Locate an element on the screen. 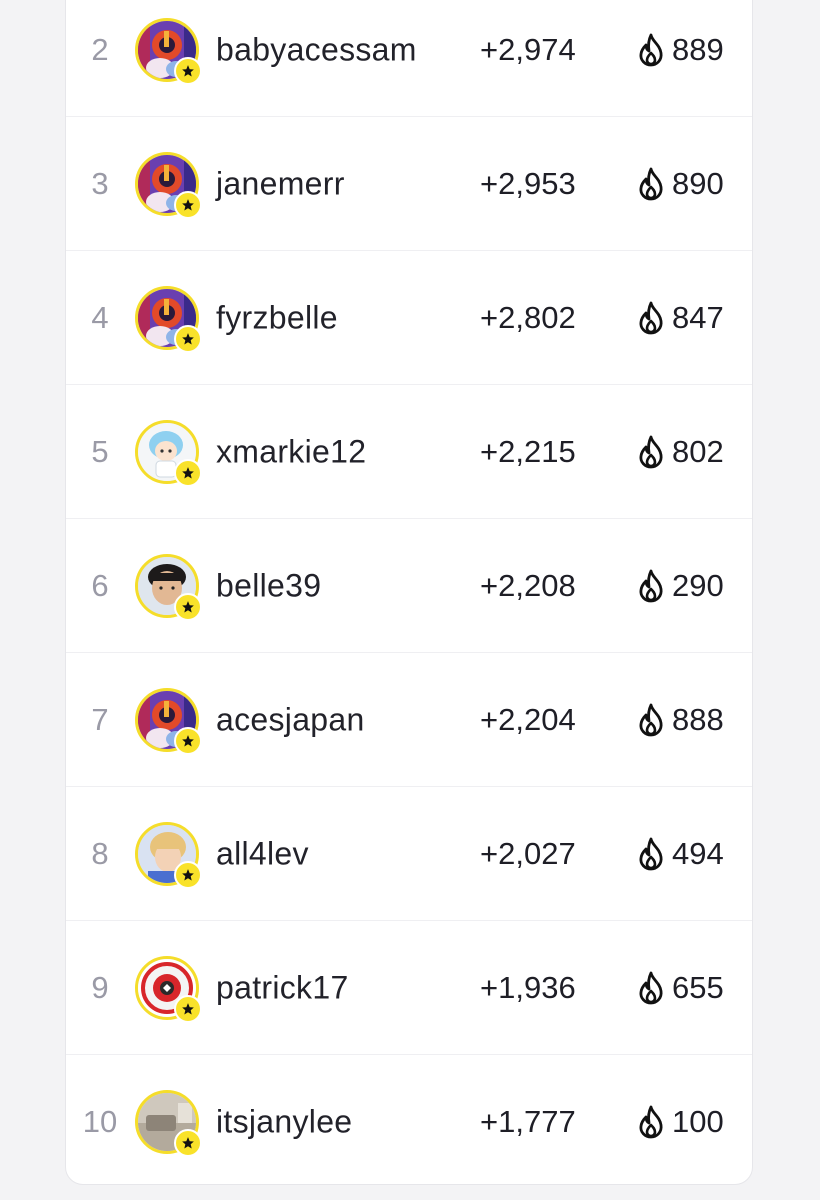  points-value: +2,208 is located at coordinates (528, 585).